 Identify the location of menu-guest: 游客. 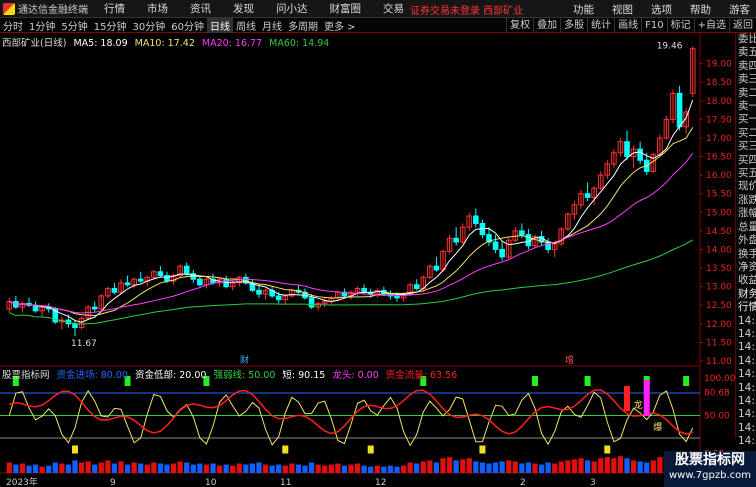
(739, 9).